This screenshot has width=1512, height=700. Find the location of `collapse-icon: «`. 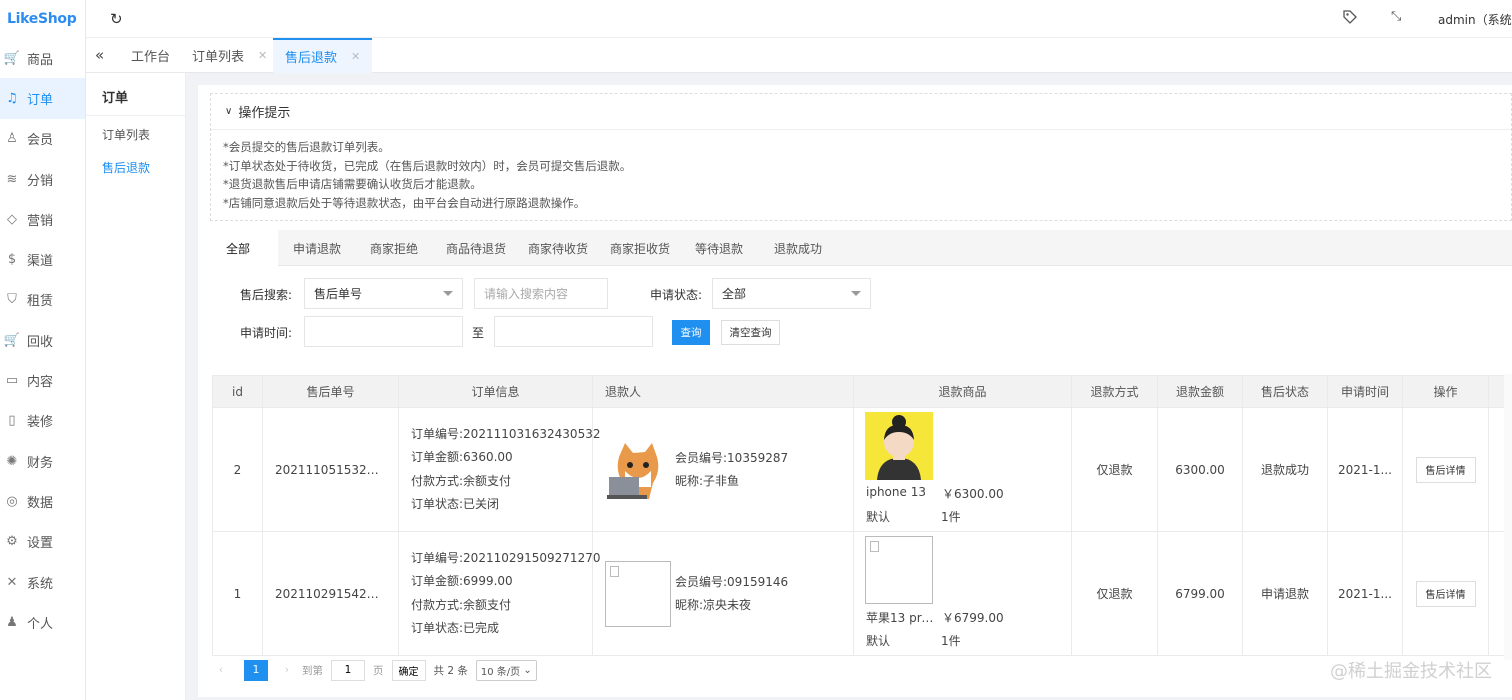

collapse-icon: « is located at coordinates (99, 55).